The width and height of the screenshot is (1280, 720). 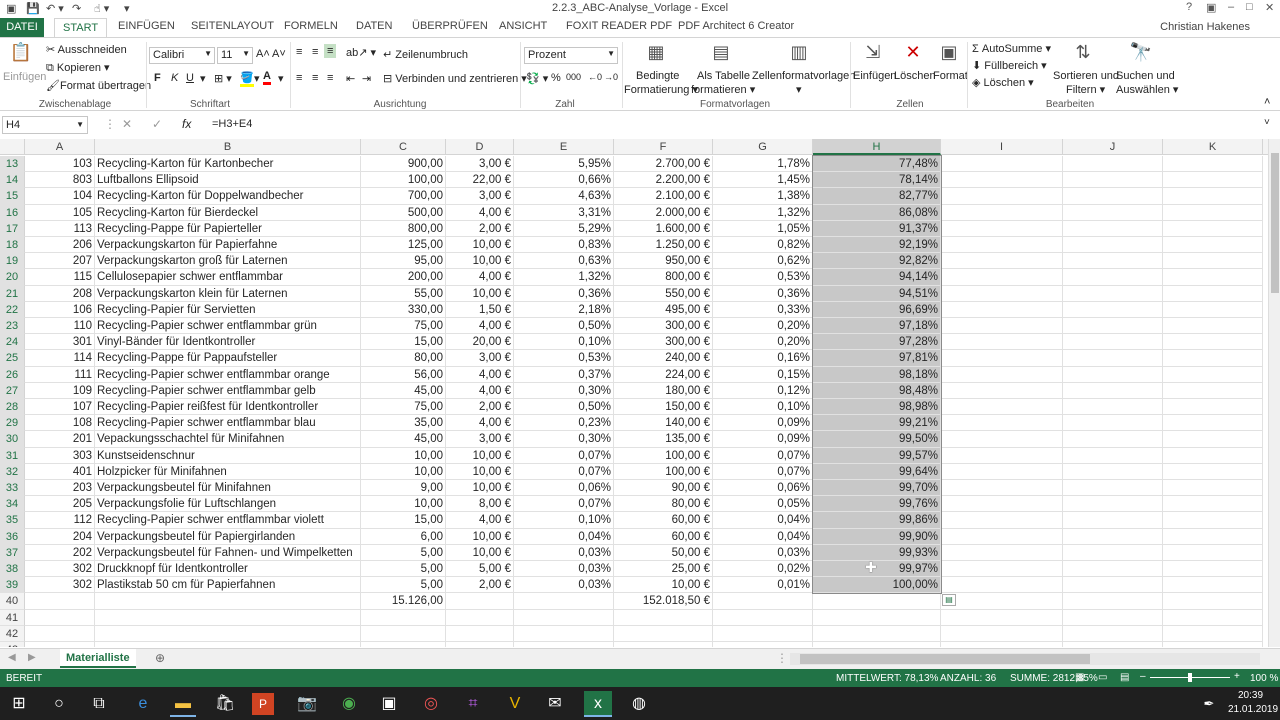 I want to click on number-format-select: Prozent ▼, so click(x=571, y=55).